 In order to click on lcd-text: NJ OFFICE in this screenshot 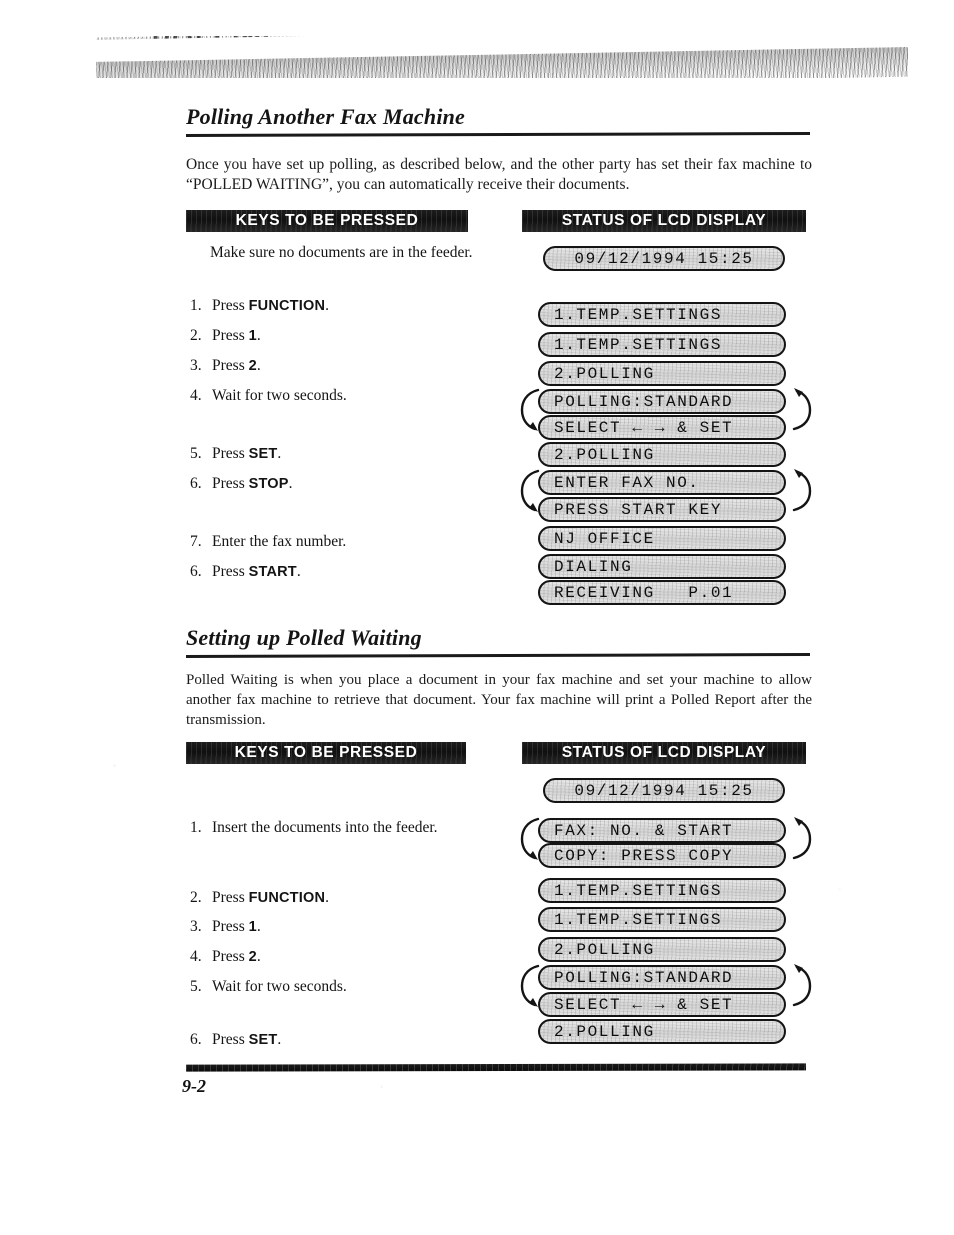, I will do `click(604, 538)`.